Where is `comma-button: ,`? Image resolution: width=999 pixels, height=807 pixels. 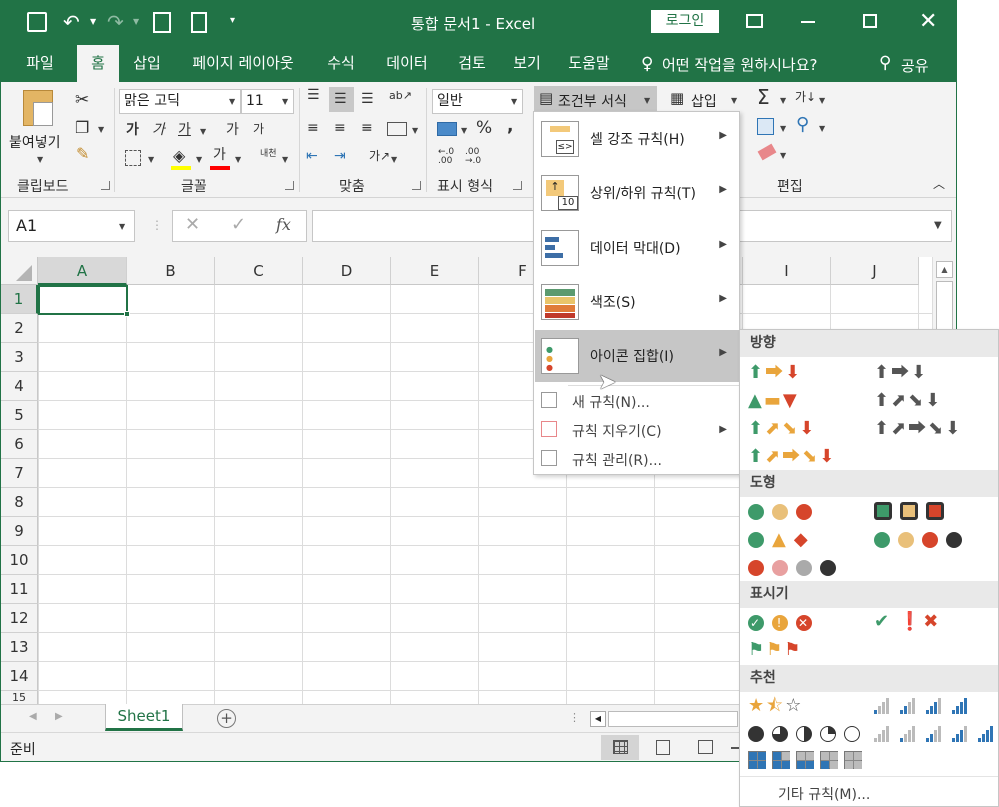
comma-button: , is located at coordinates (510, 126).